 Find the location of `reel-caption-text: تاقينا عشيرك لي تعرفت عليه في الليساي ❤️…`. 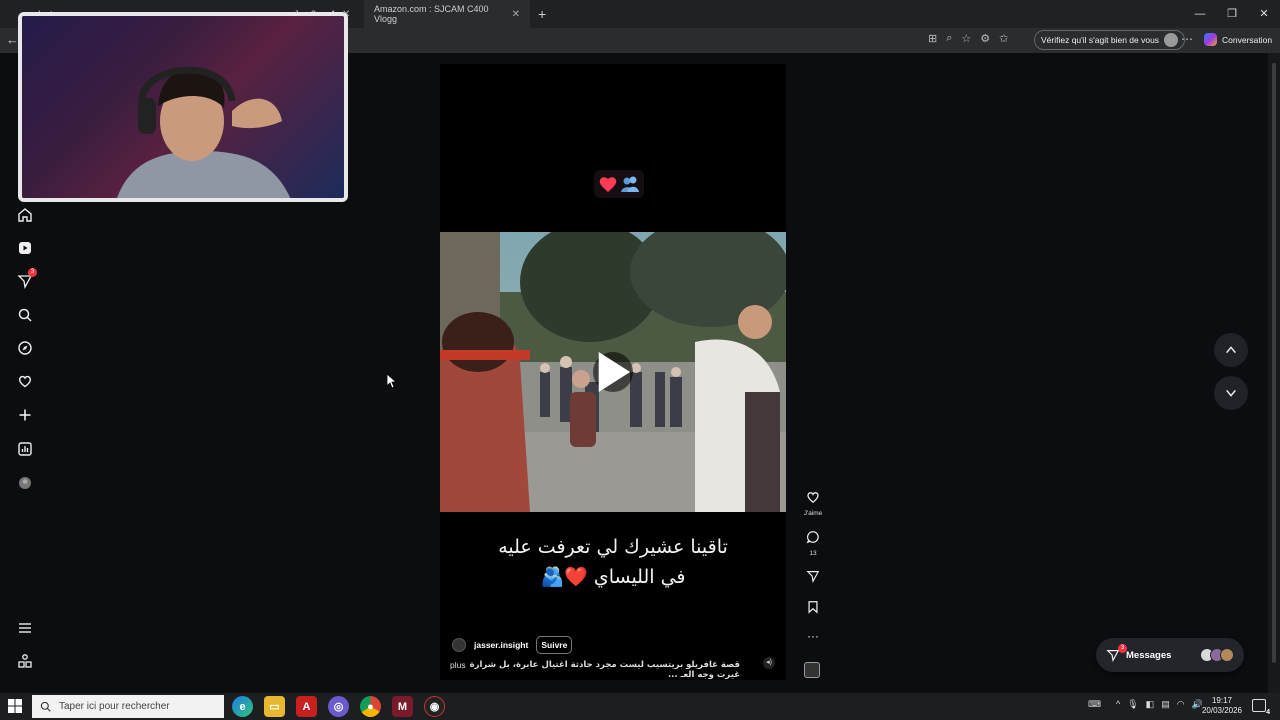

reel-caption-text: تاقينا عشيرك لي تعرفت عليه في الليساي ❤️… is located at coordinates (613, 562).